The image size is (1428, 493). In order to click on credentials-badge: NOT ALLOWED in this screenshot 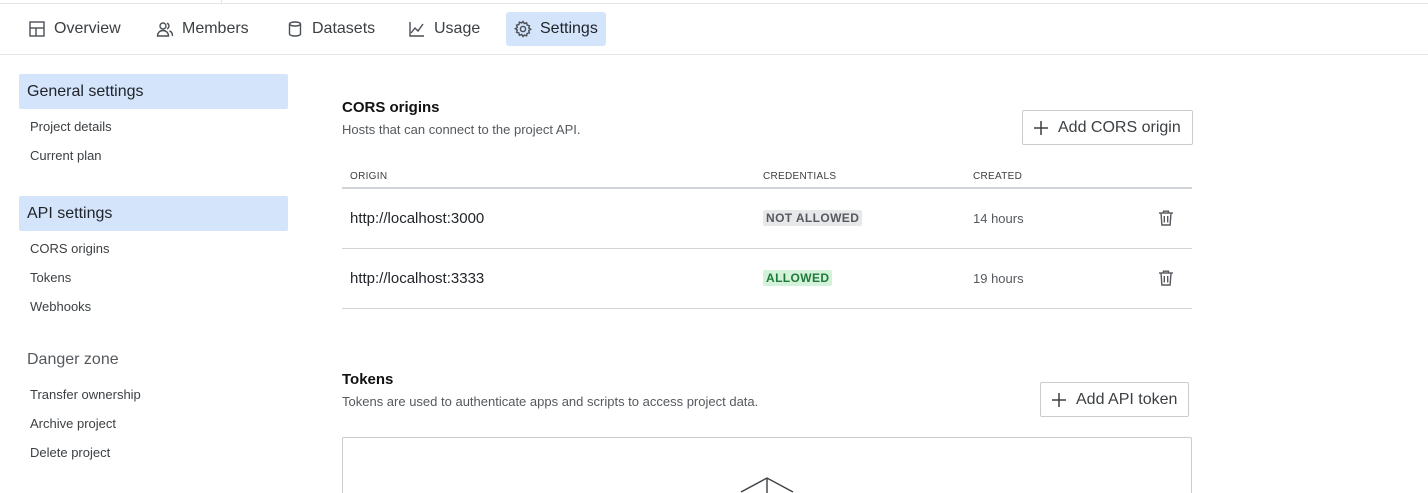, I will do `click(813, 218)`.